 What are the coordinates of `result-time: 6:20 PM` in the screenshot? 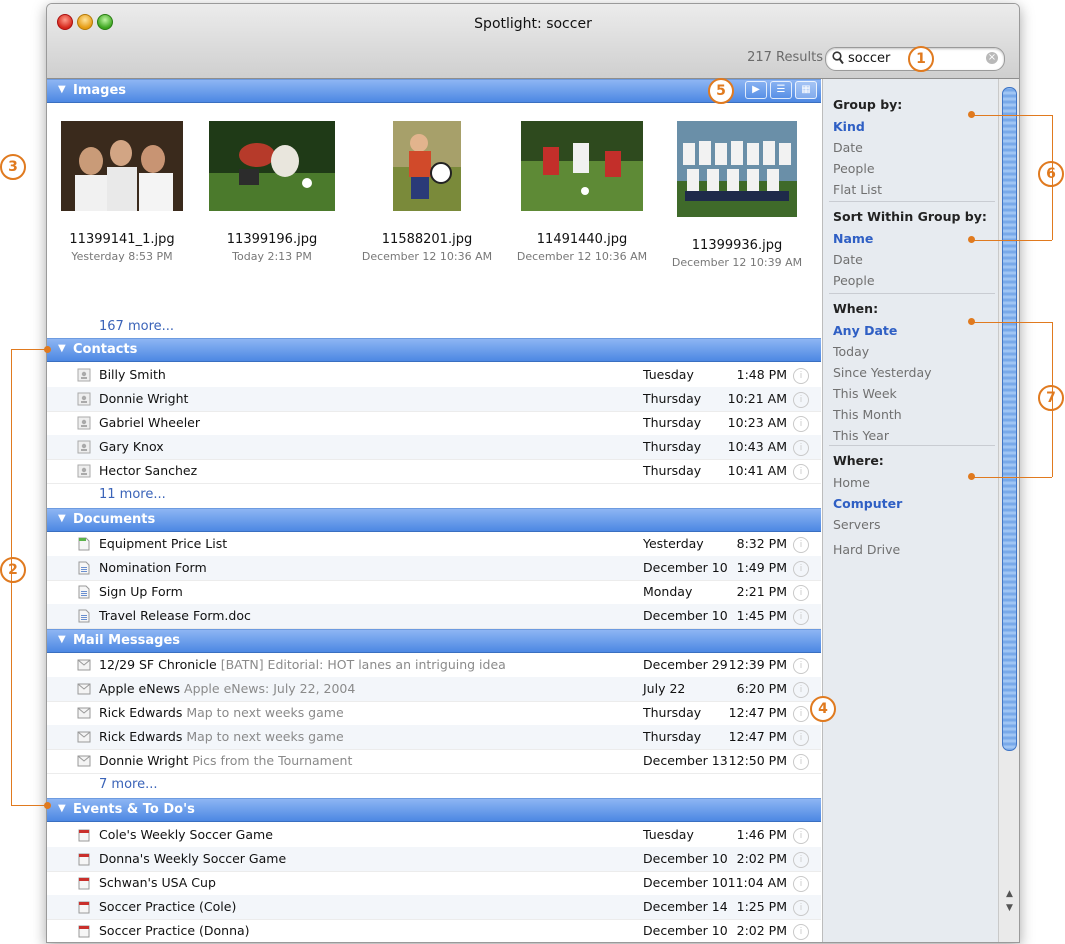 It's located at (761, 688).